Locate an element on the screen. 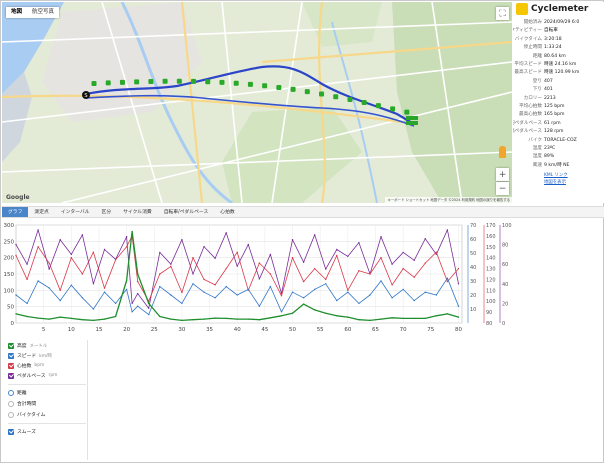 The width and height of the screenshot is (604, 463). map-type-satellite: 航空写真 is located at coordinates (43, 12).